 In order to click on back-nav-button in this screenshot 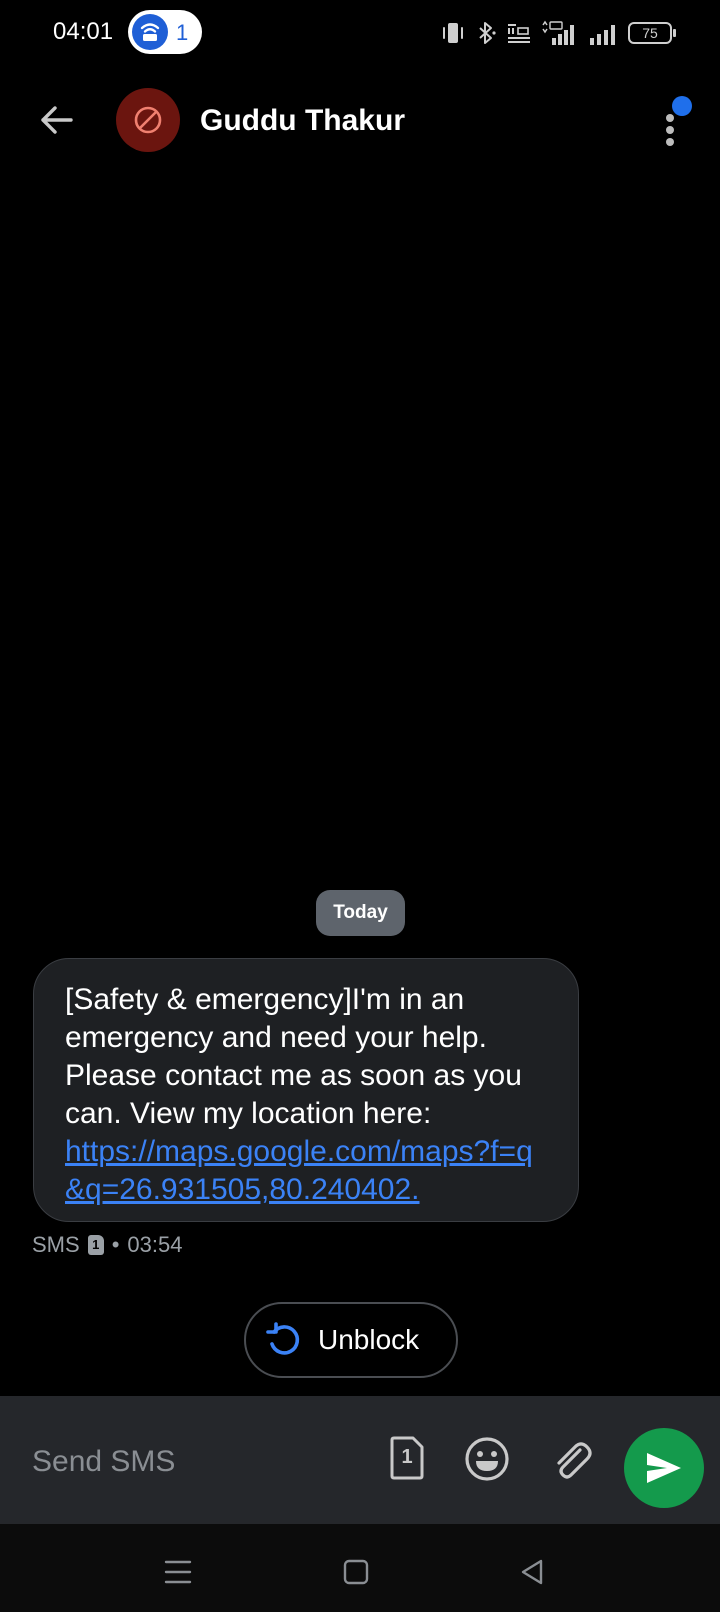, I will do `click(532, 1572)`.